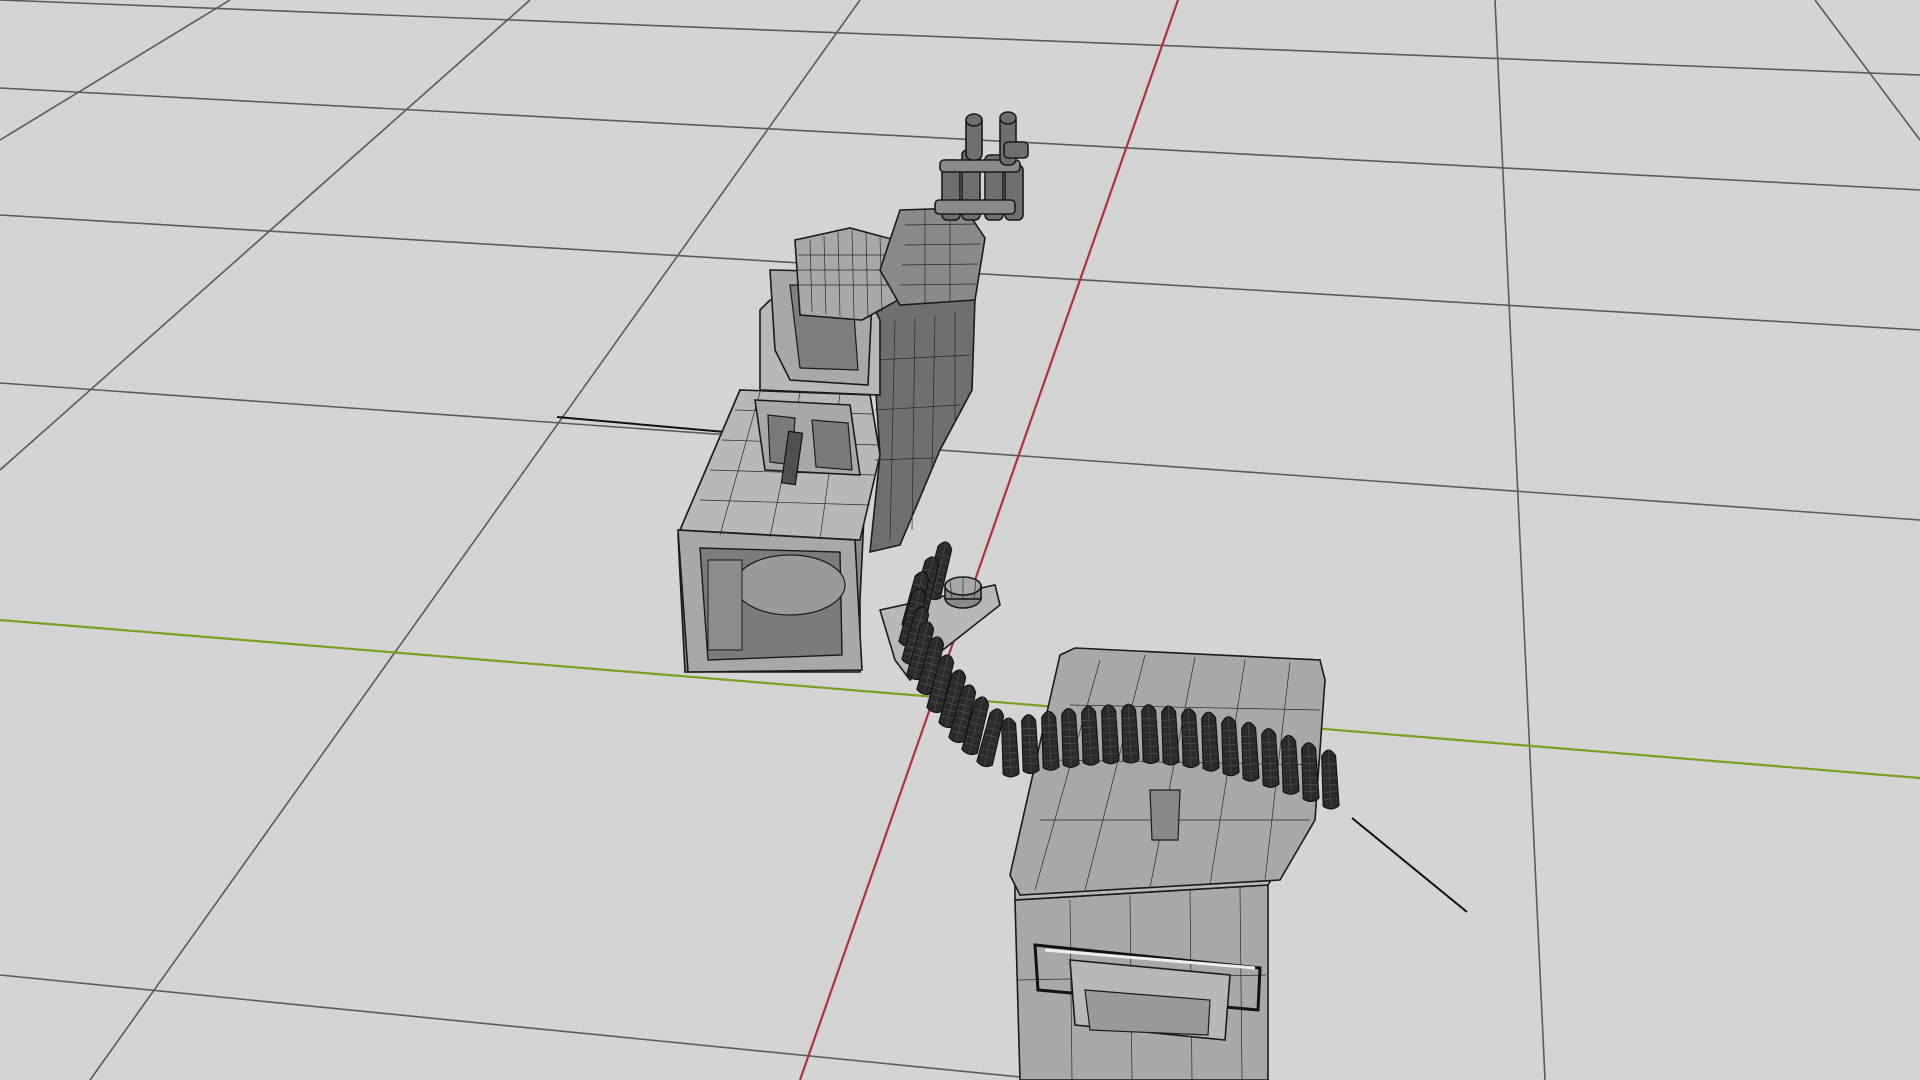  Describe the element at coordinates (1409, 865) in the screenshot. I see `belt-lead-wire` at that location.